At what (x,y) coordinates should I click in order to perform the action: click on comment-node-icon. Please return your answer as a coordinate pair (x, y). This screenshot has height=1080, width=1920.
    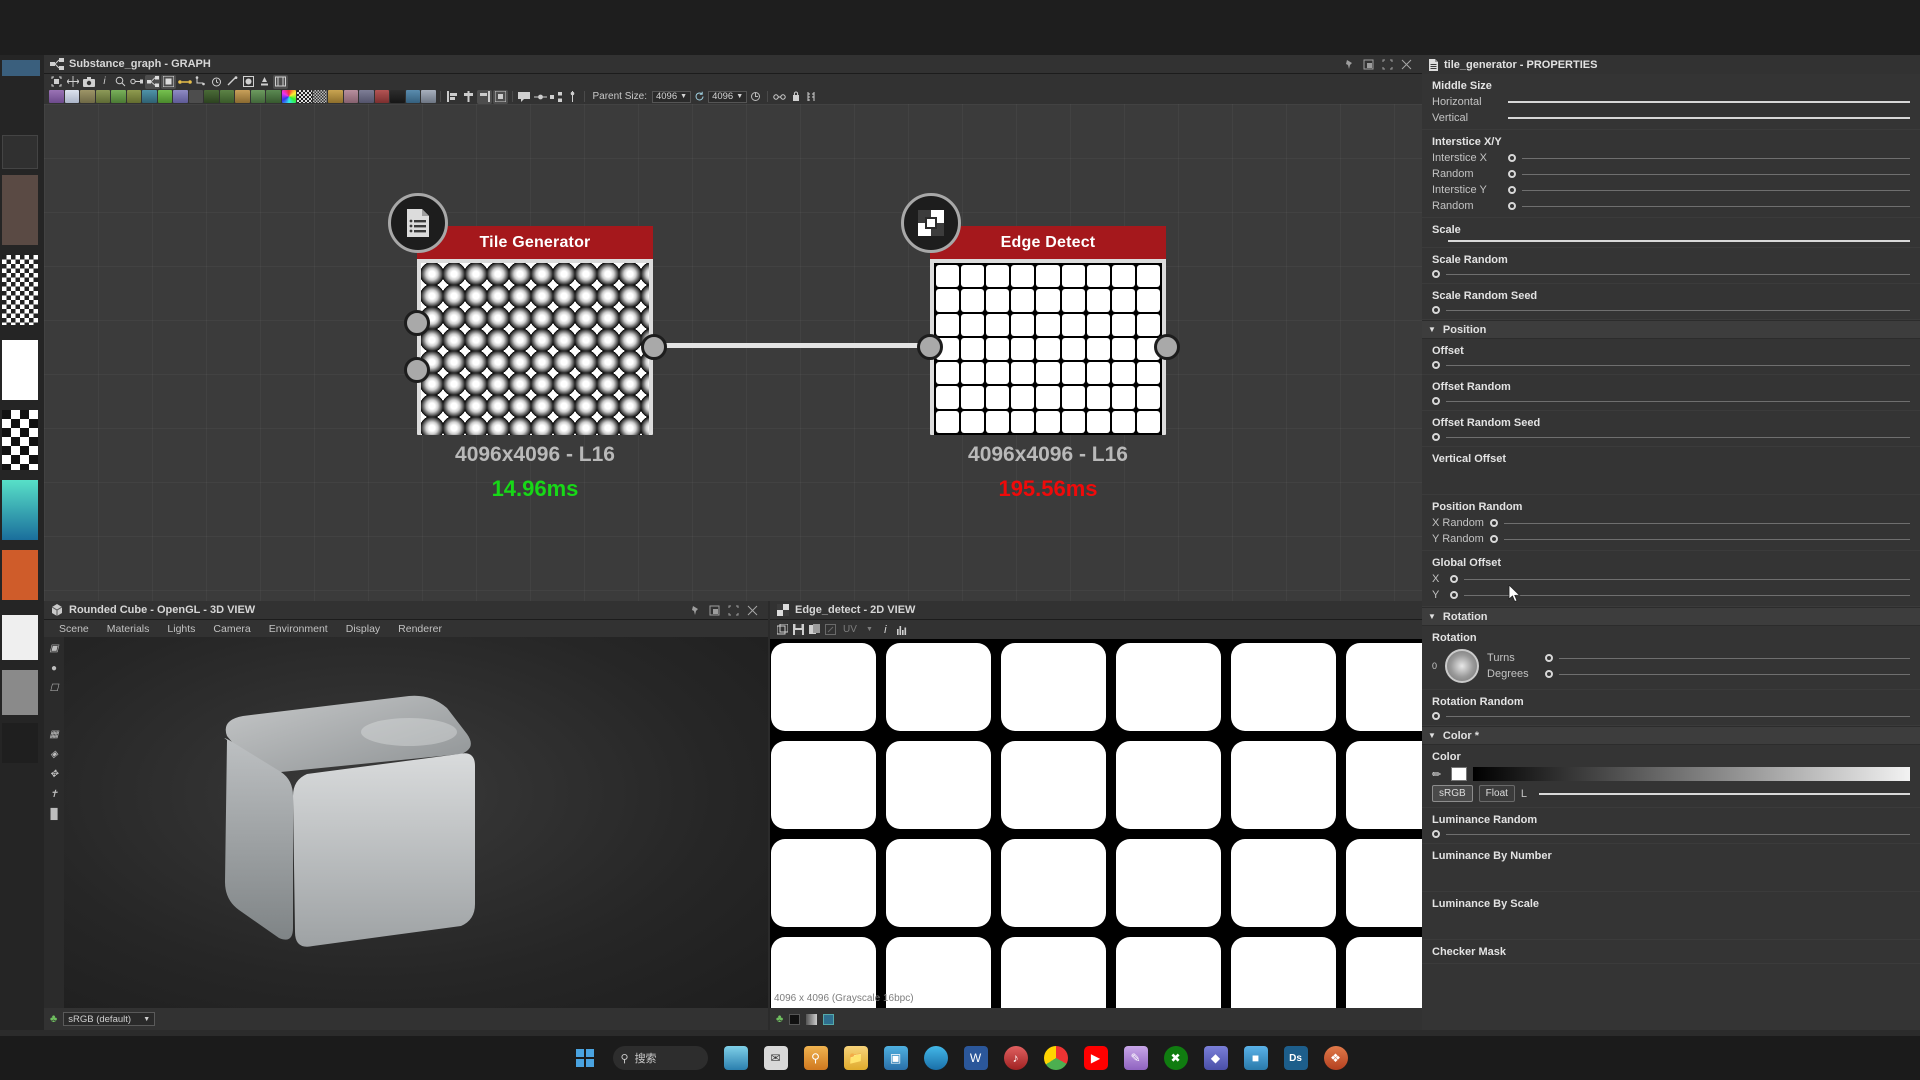
    Looking at the image, I should click on (412, 96).